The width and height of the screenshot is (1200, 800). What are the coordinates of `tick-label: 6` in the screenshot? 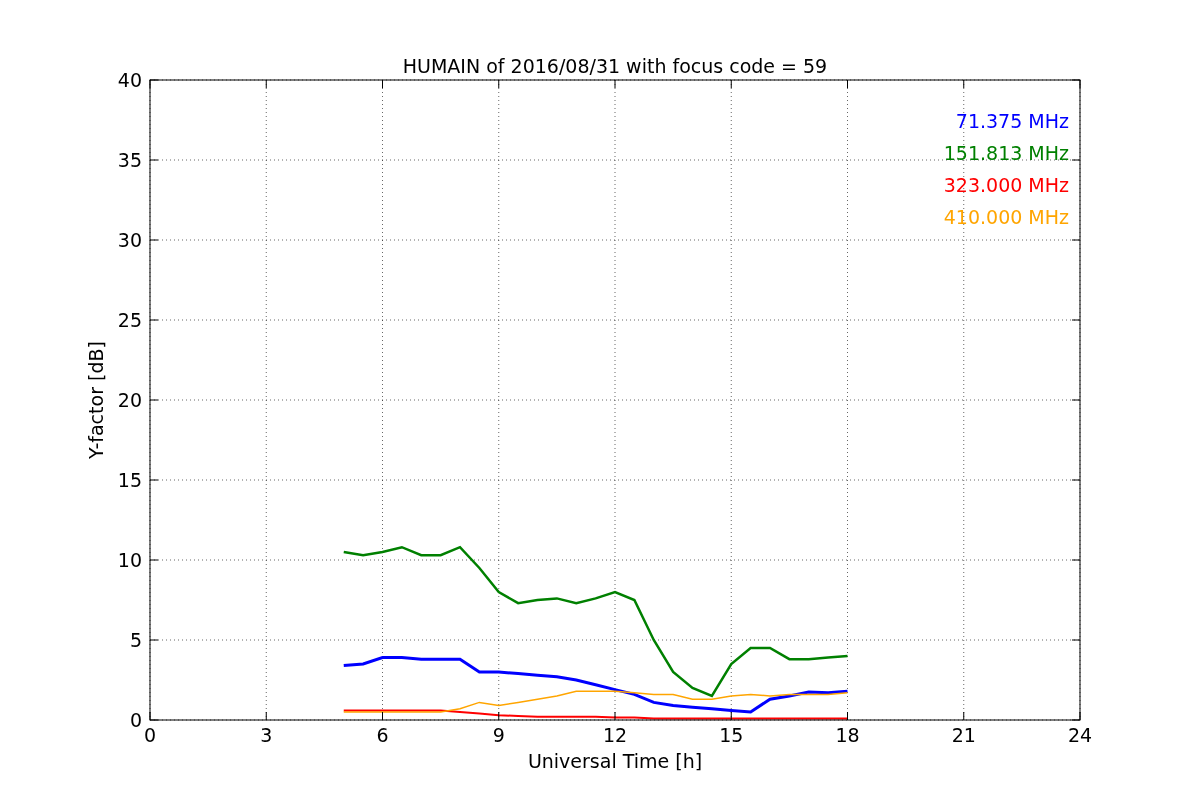 It's located at (382, 735).